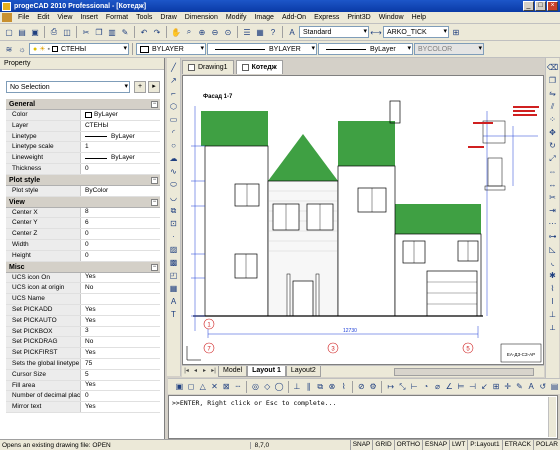 The height and width of the screenshot is (450, 560). Describe the element at coordinates (173, 106) in the screenshot. I see `polygon-icon: ⬡` at that location.